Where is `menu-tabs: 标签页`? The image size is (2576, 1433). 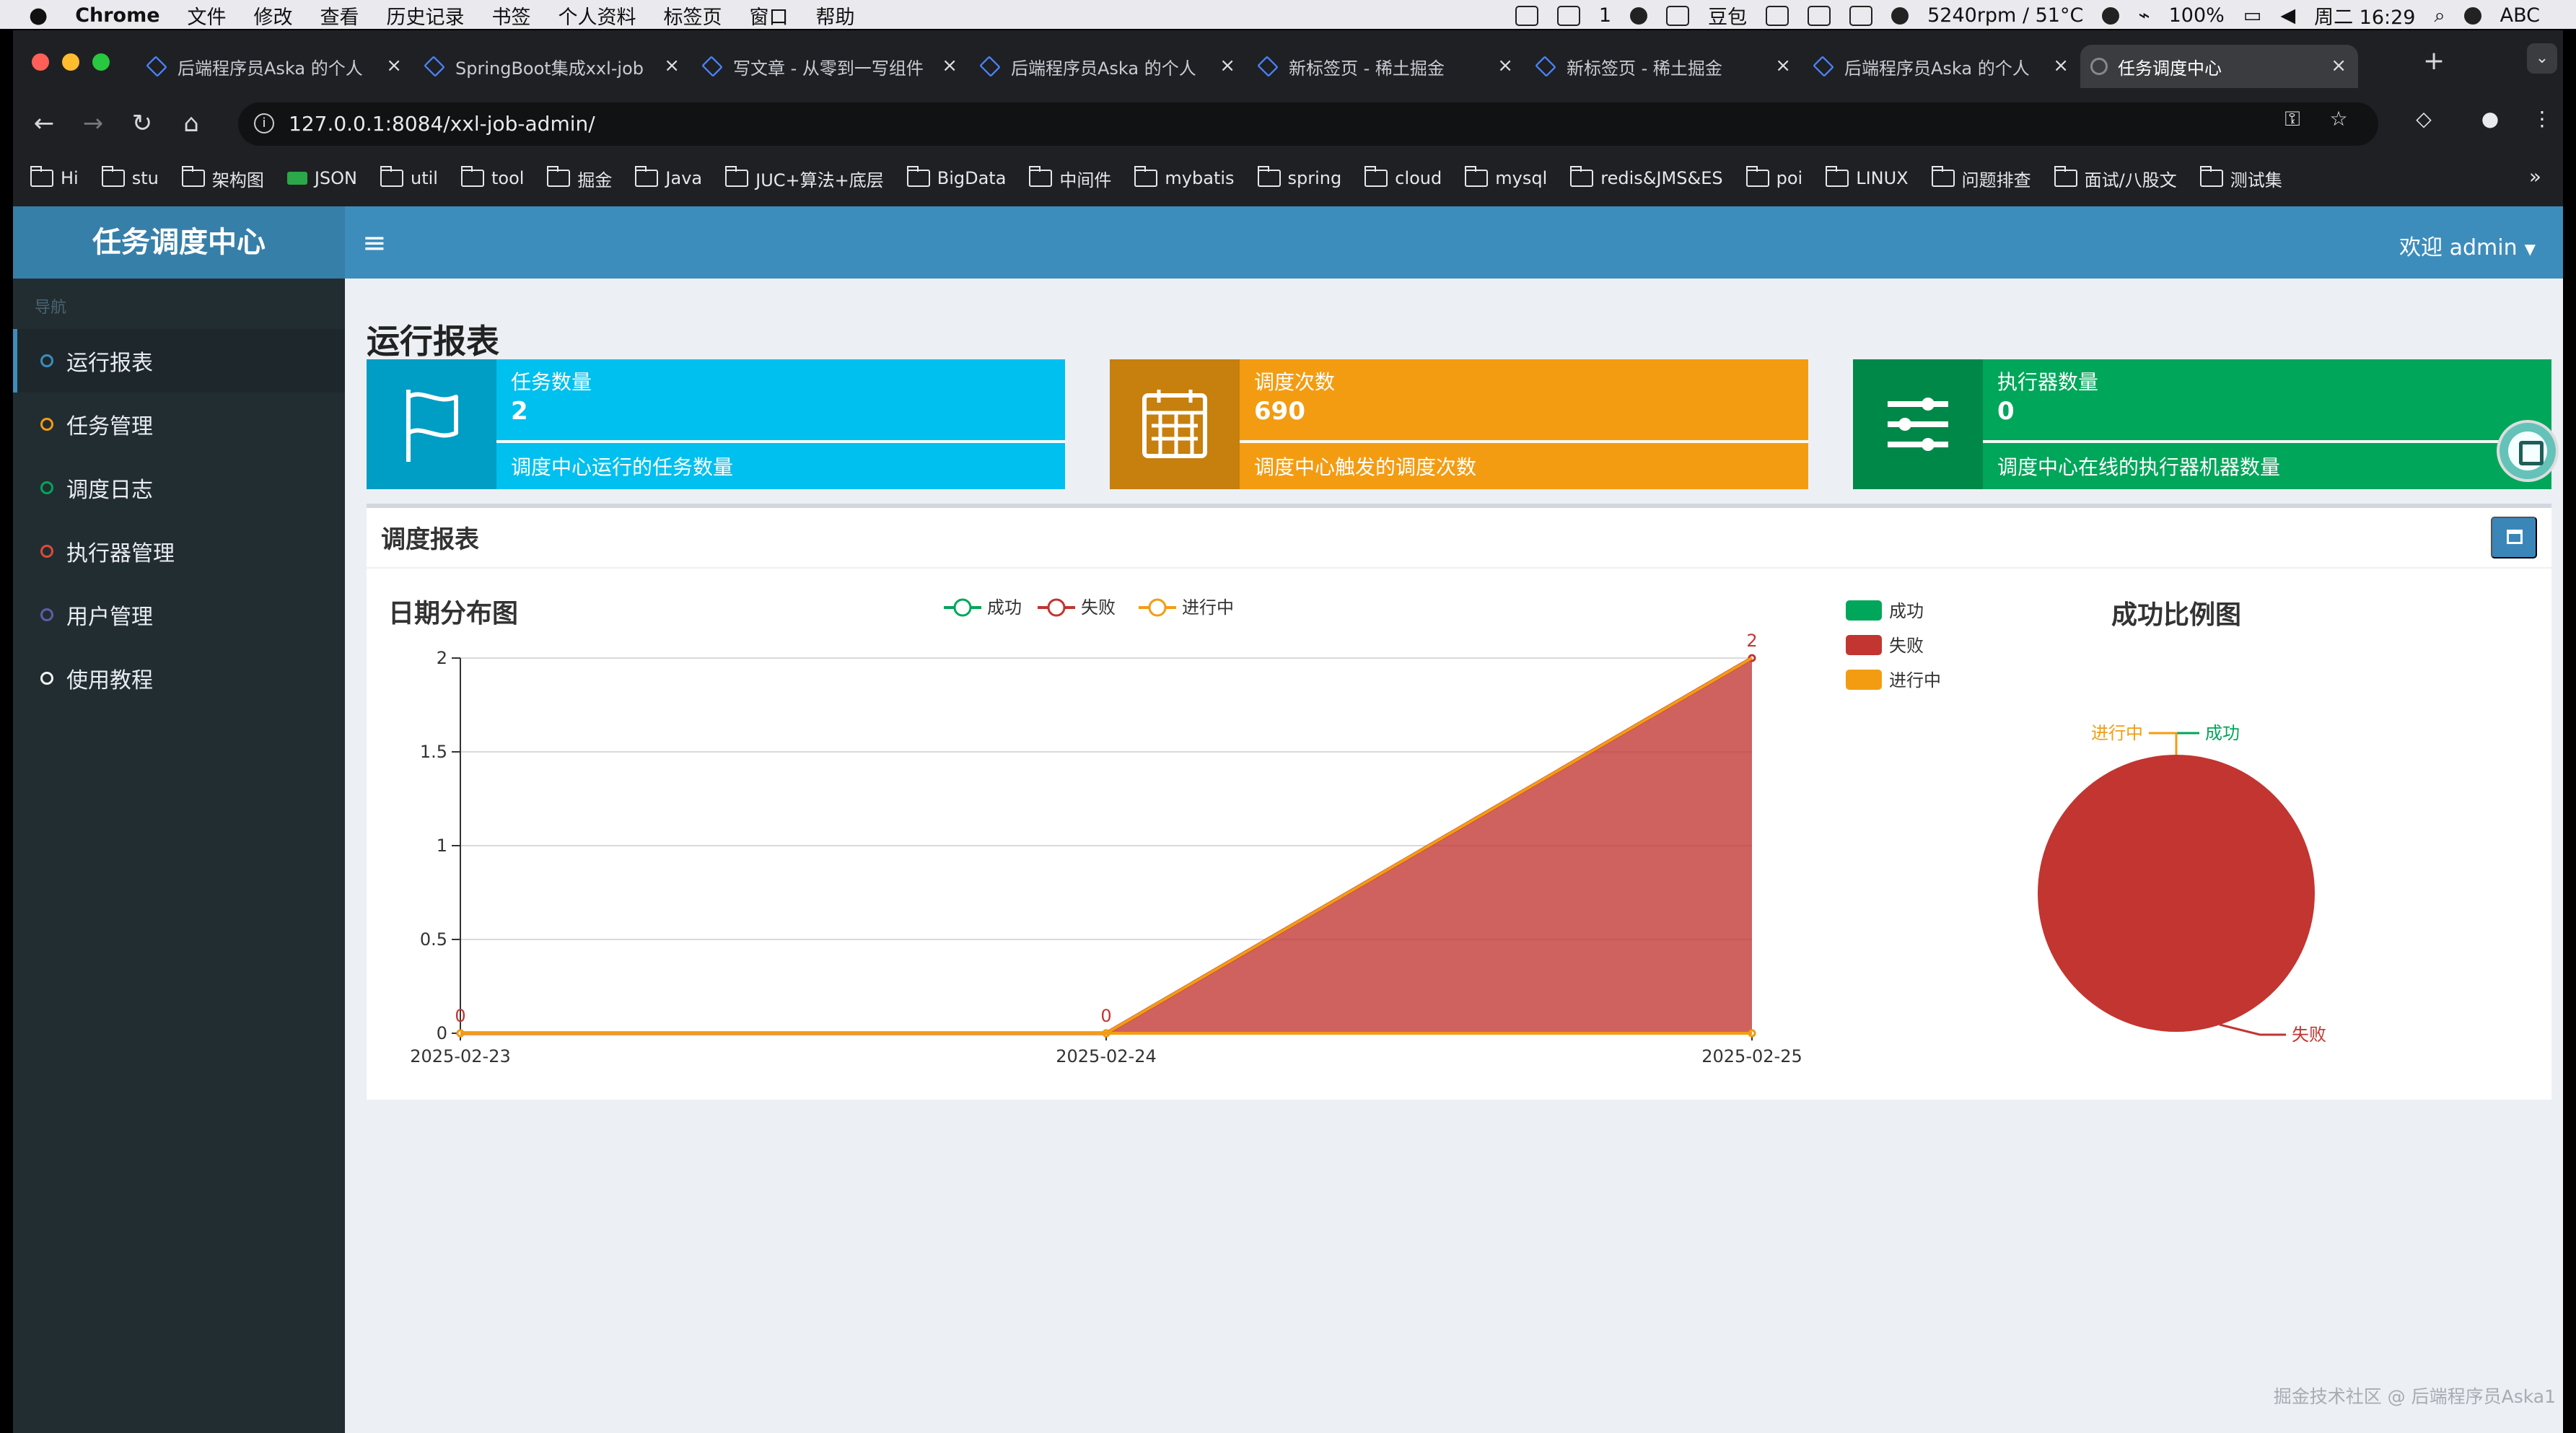 menu-tabs: 标签页 is located at coordinates (693, 15).